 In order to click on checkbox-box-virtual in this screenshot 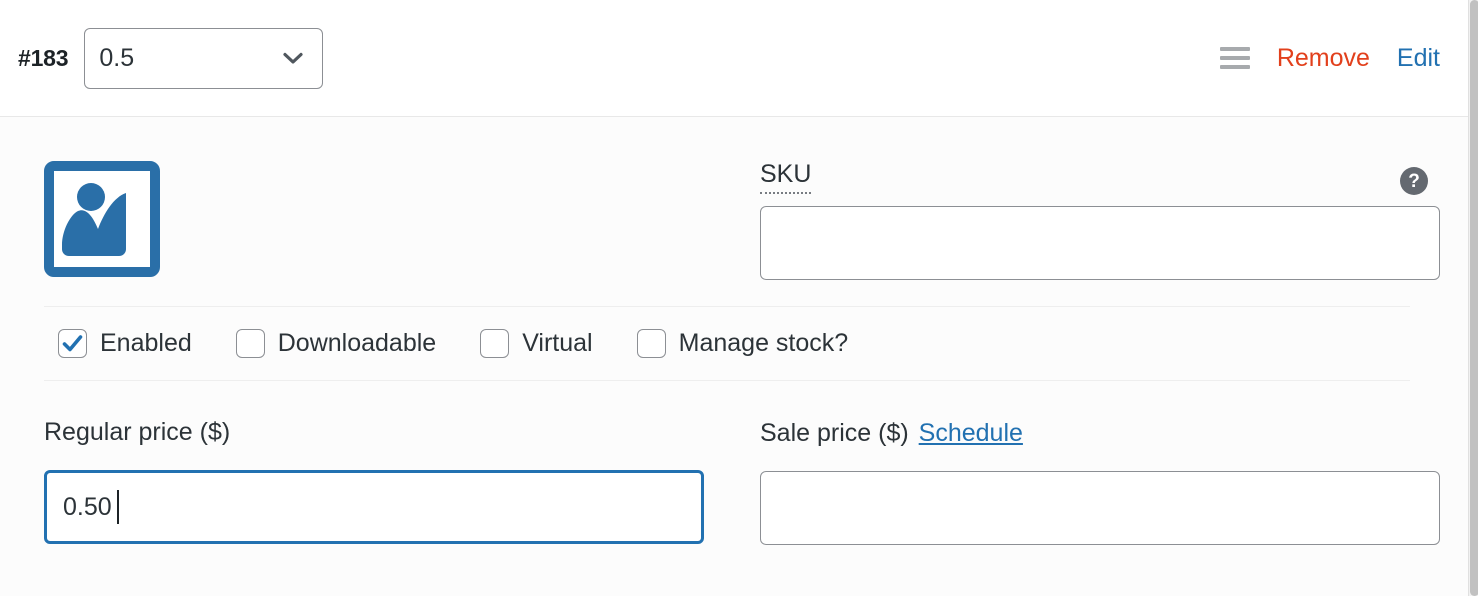, I will do `click(495, 343)`.